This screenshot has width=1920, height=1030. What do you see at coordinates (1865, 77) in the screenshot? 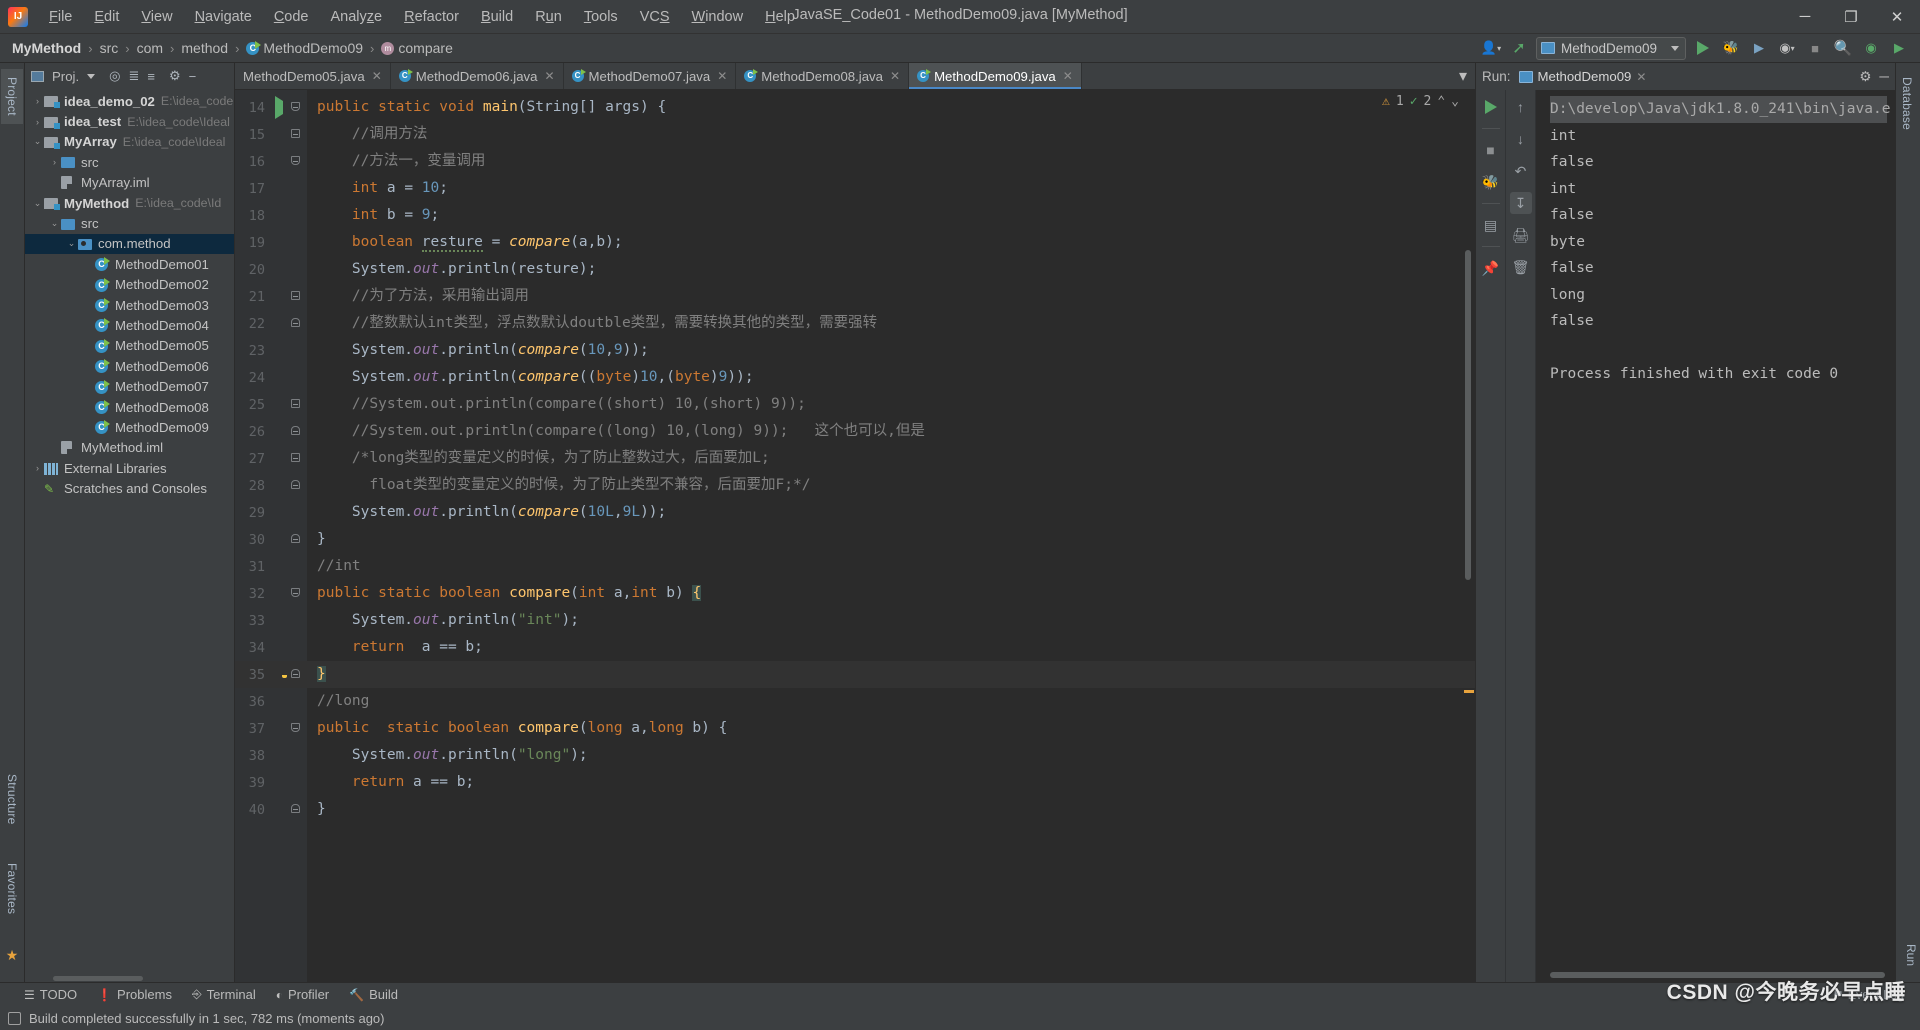
I see `gear-icon: ⚙` at bounding box center [1865, 77].